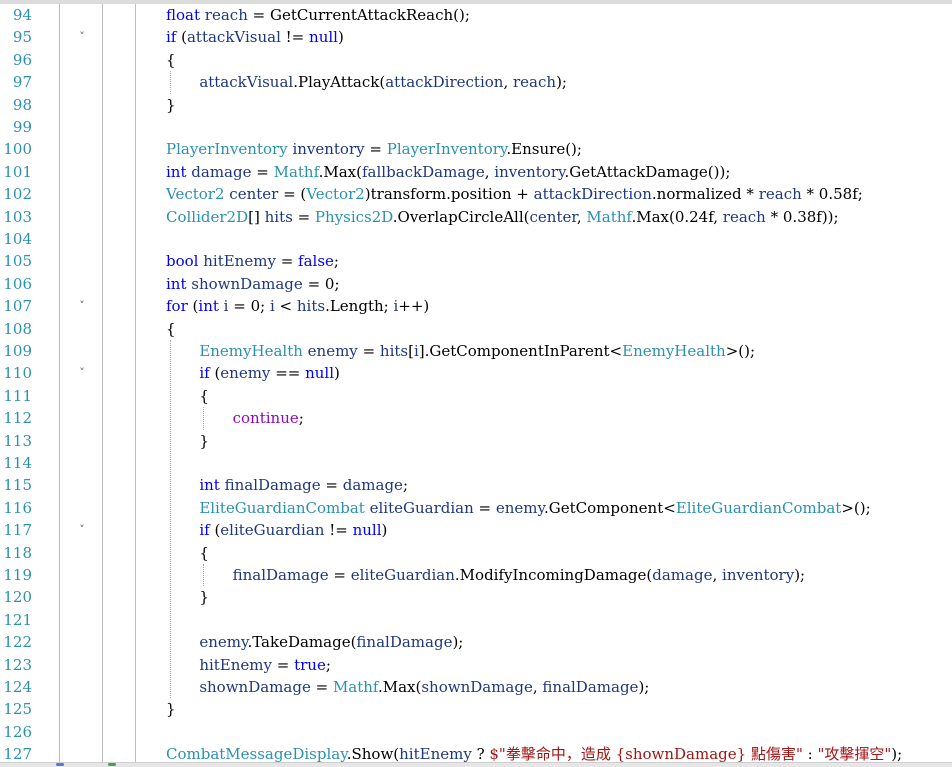  What do you see at coordinates (22, 15) in the screenshot?
I see `line-number: 94` at bounding box center [22, 15].